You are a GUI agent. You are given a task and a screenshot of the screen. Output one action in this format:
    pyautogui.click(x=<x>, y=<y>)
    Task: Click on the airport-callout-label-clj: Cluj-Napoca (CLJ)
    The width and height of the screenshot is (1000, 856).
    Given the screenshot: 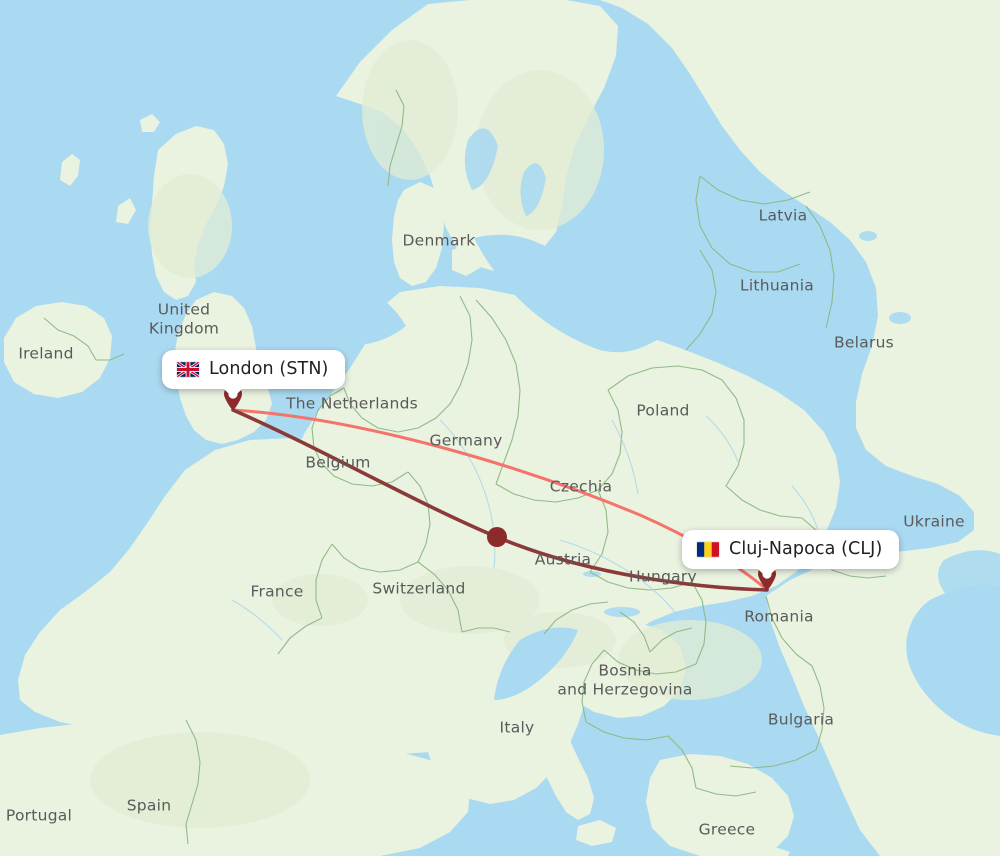 What is the action you would take?
    pyautogui.click(x=806, y=549)
    